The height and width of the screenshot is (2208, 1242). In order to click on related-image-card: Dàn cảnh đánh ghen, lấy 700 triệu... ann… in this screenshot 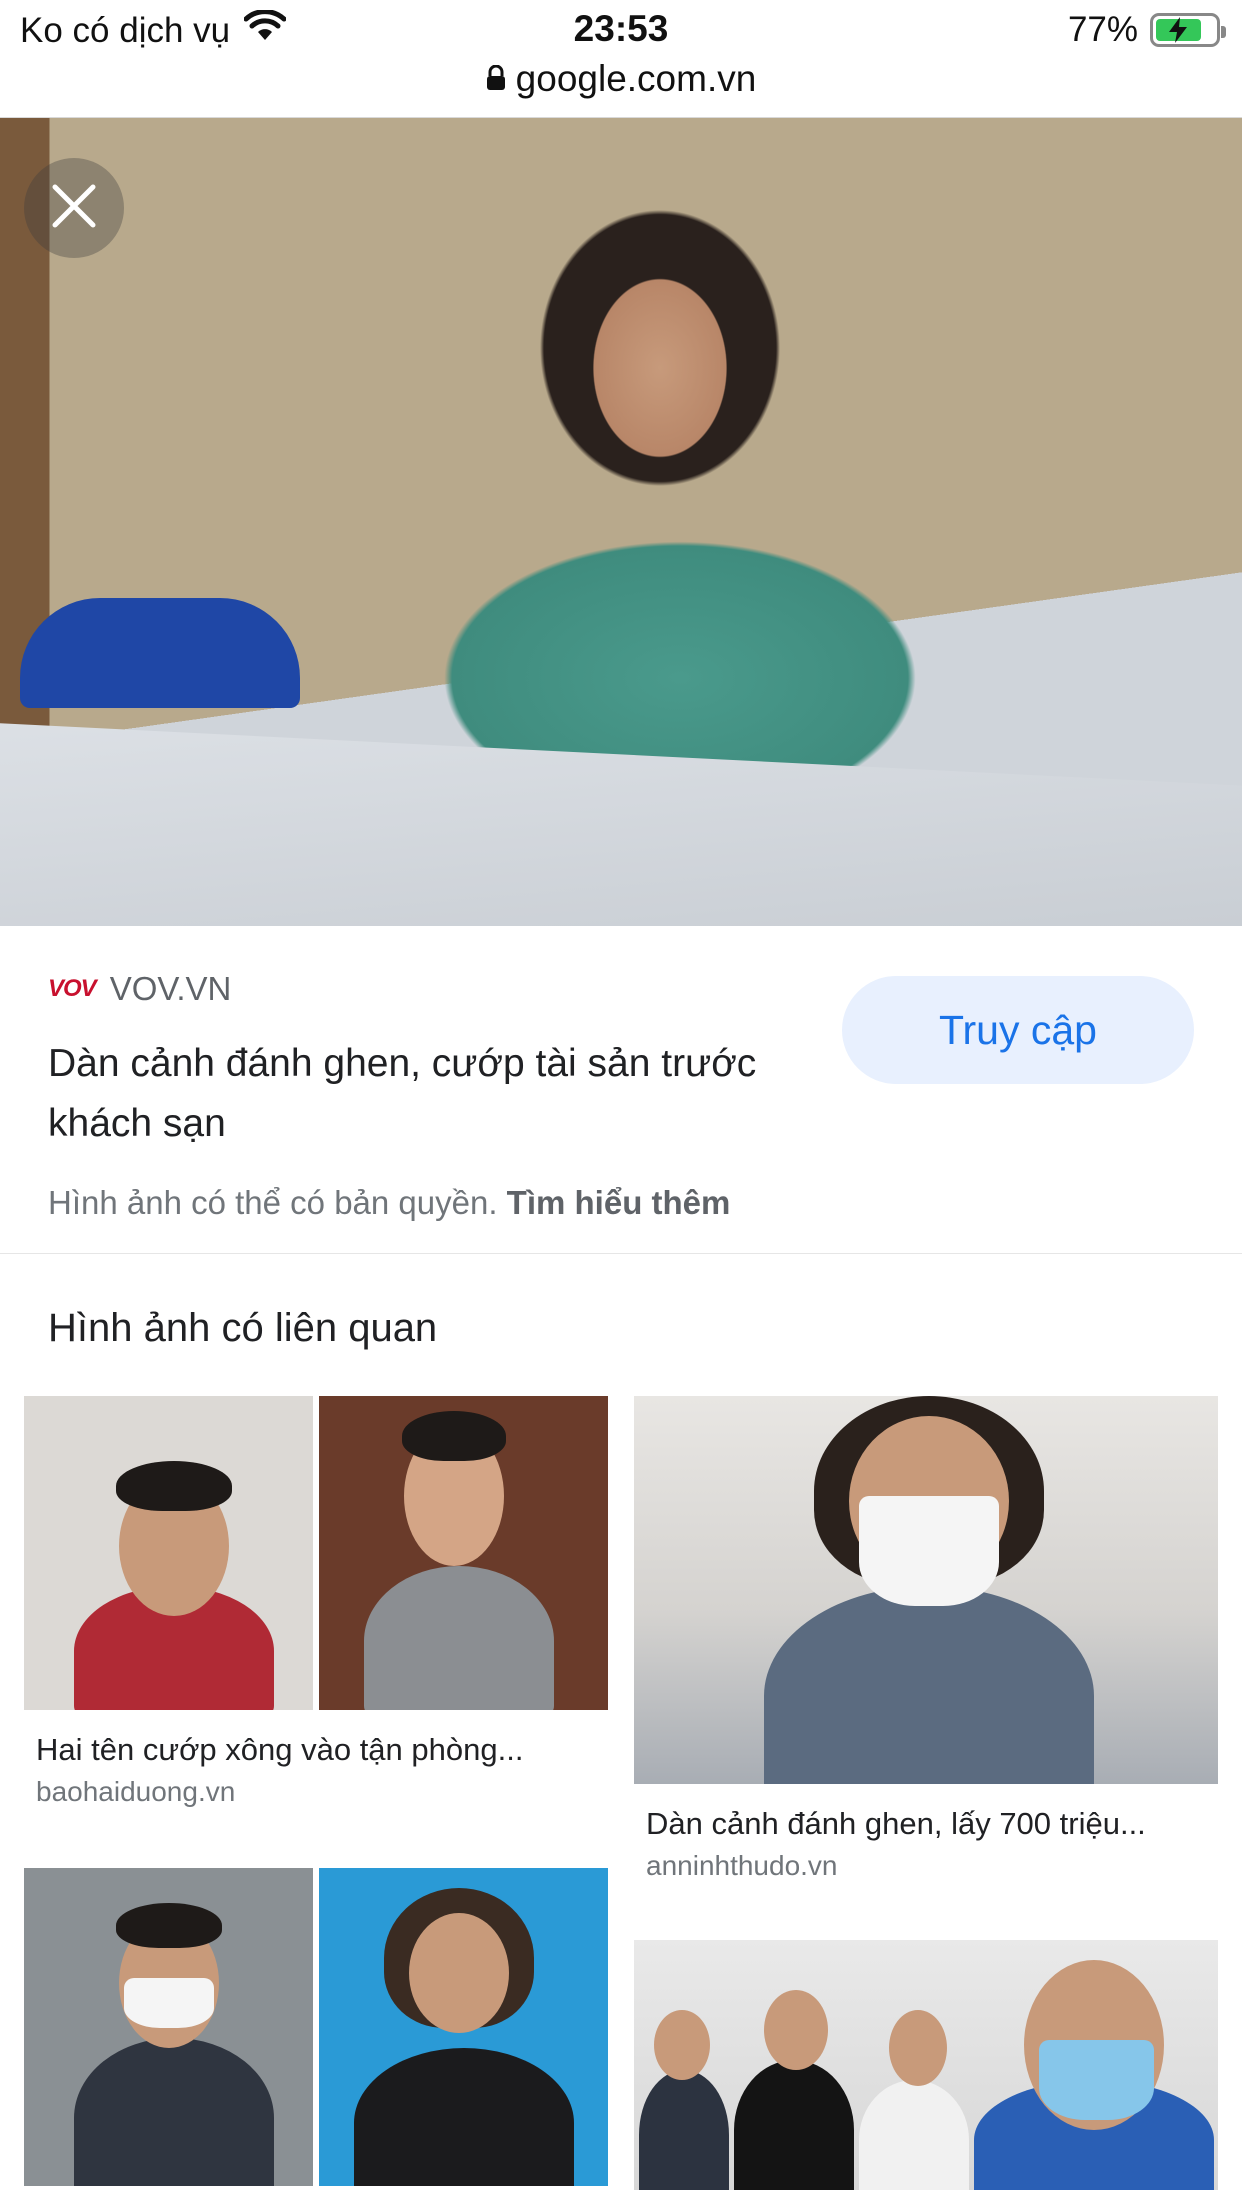, I will do `click(926, 1639)`.